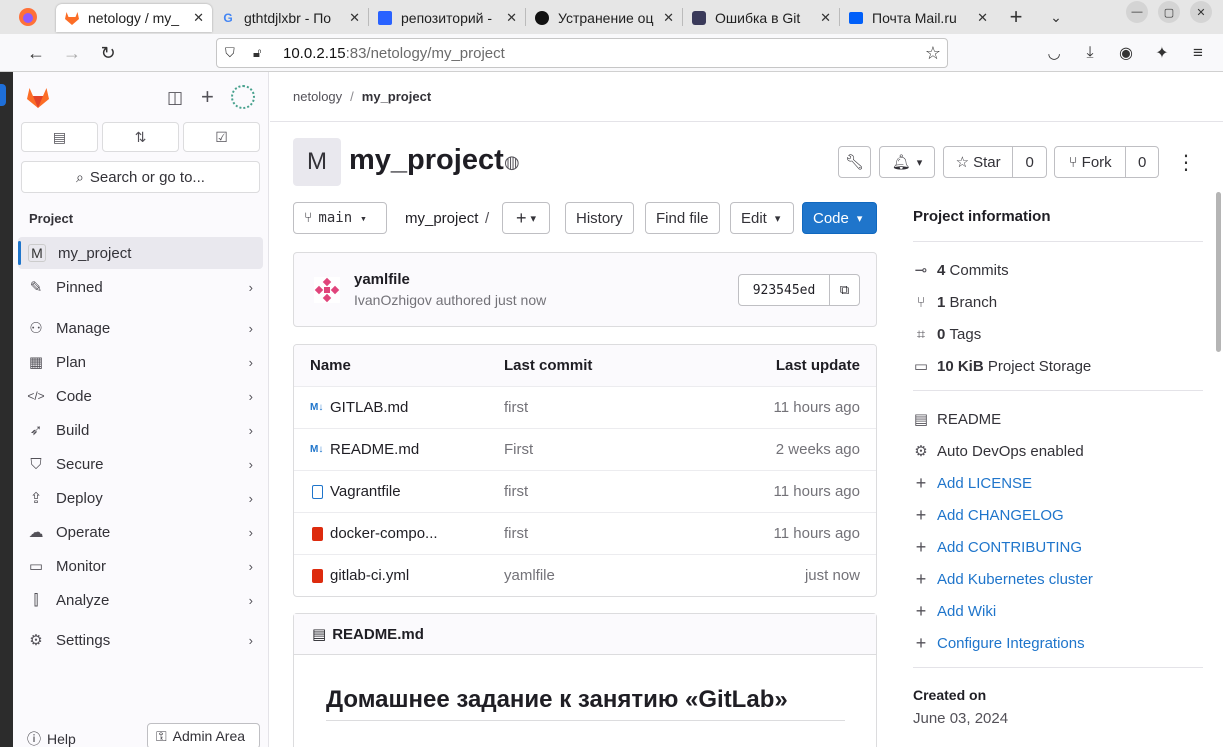 The height and width of the screenshot is (747, 1223). I want to click on fork-count: 0, so click(1142, 162).